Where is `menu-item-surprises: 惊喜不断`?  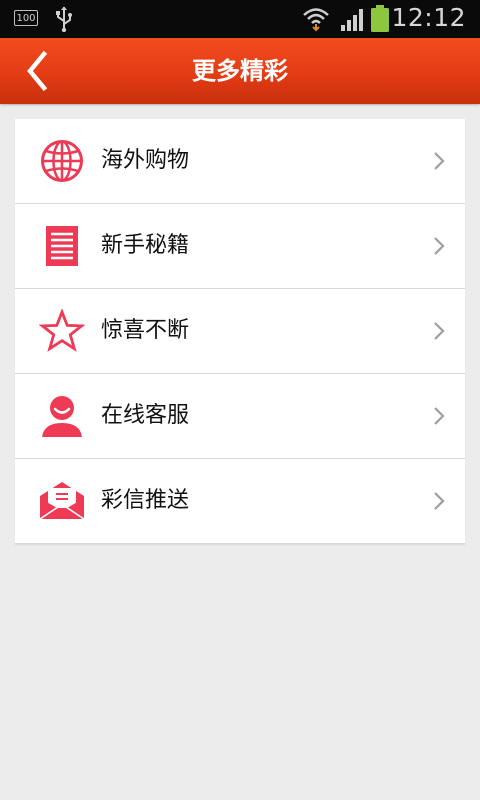
menu-item-surprises: 惊喜不断 is located at coordinates (240, 331).